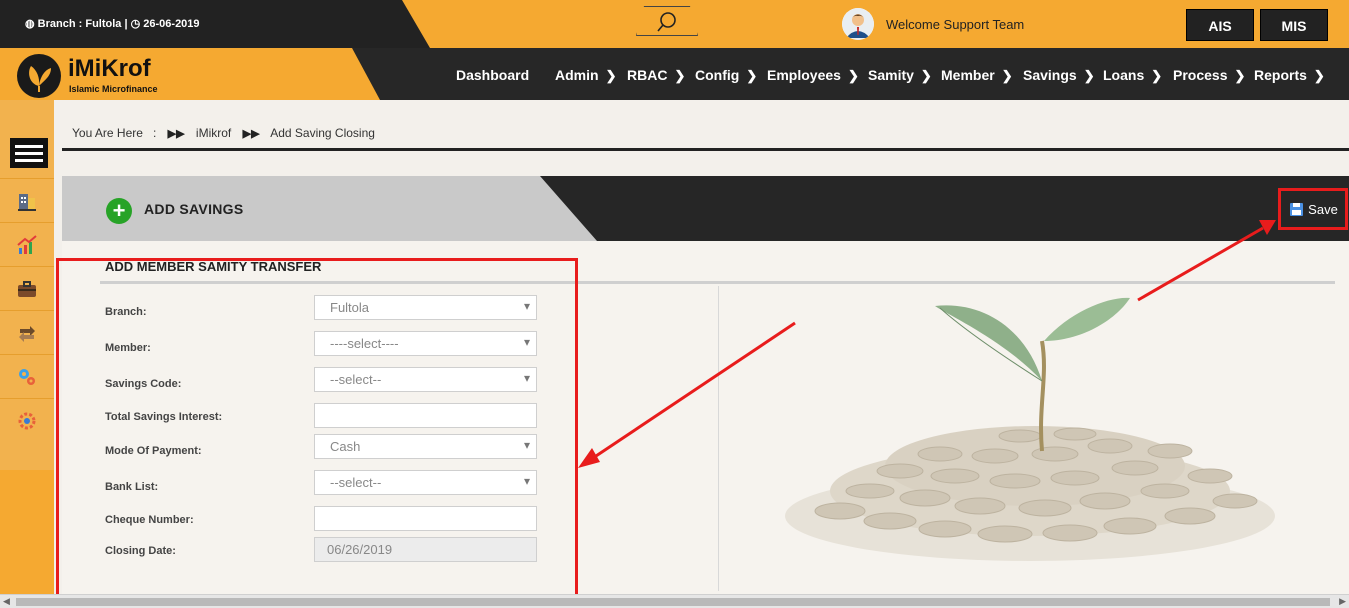 The image size is (1349, 608). I want to click on nav-process: Process ❯, so click(1209, 75).